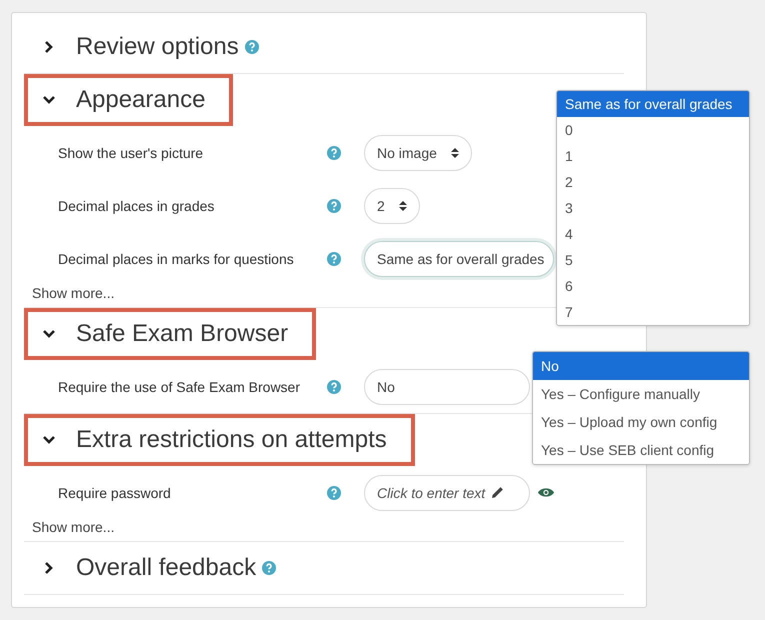 Image resolution: width=765 pixels, height=620 pixels. What do you see at coordinates (418, 152) in the screenshot?
I see `select-field: No image` at bounding box center [418, 152].